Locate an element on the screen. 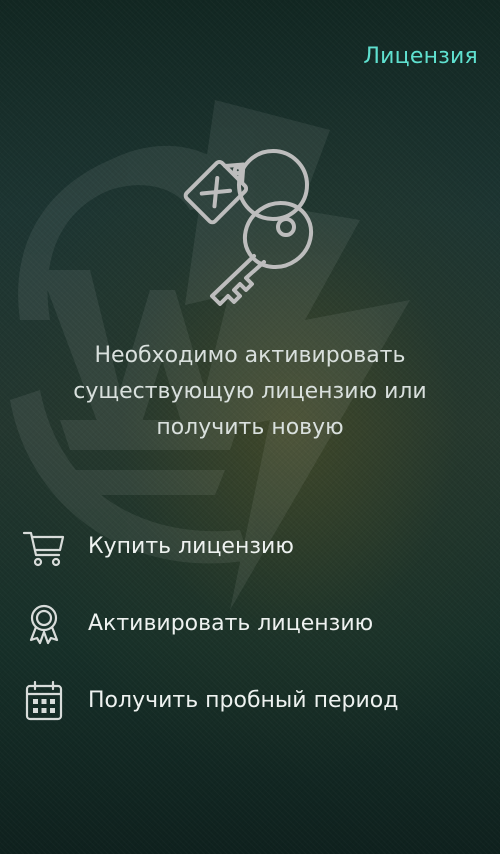  description-line: существующую лицензию или is located at coordinates (250, 391).